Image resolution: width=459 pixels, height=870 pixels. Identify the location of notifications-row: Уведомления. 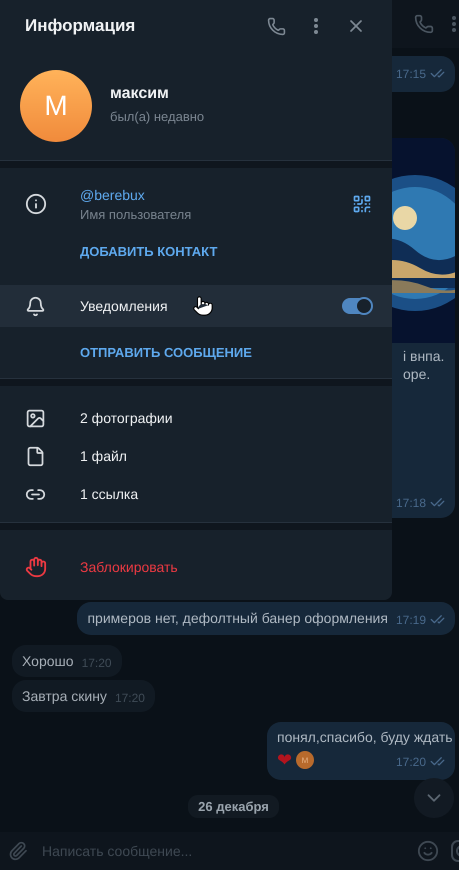
(196, 306).